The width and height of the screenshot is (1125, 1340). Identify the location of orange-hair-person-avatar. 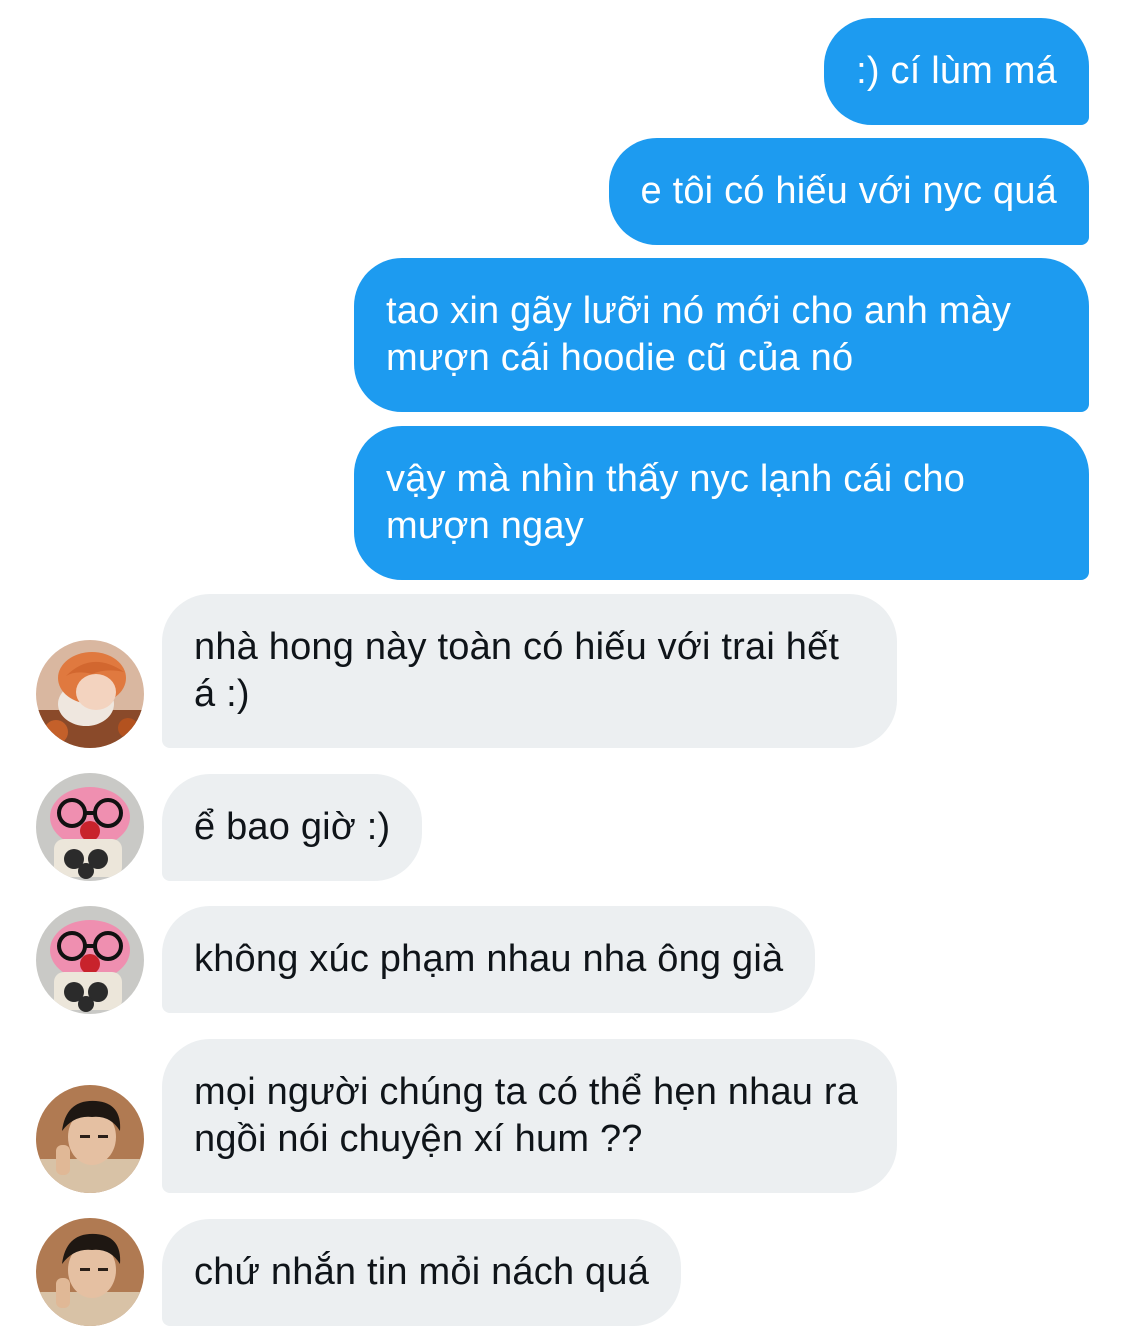
(90, 694).